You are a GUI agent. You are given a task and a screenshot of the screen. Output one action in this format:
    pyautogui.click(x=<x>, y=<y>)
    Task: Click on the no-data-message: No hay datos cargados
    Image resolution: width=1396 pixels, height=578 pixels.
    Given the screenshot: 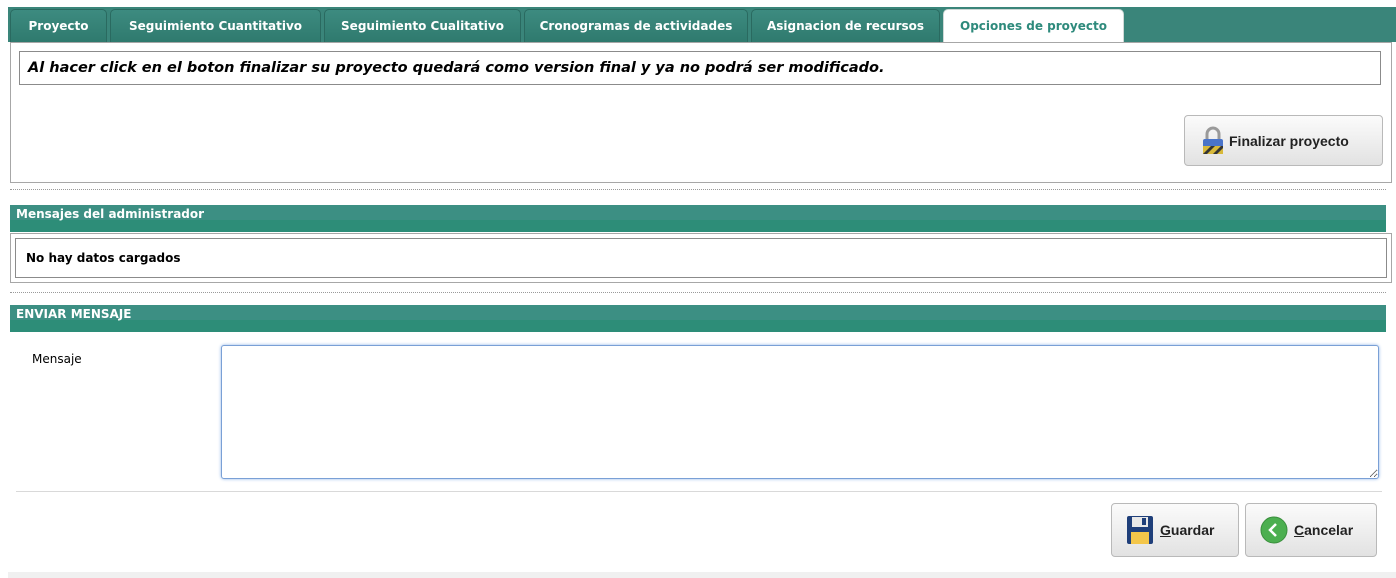 What is the action you would take?
    pyautogui.click(x=701, y=258)
    